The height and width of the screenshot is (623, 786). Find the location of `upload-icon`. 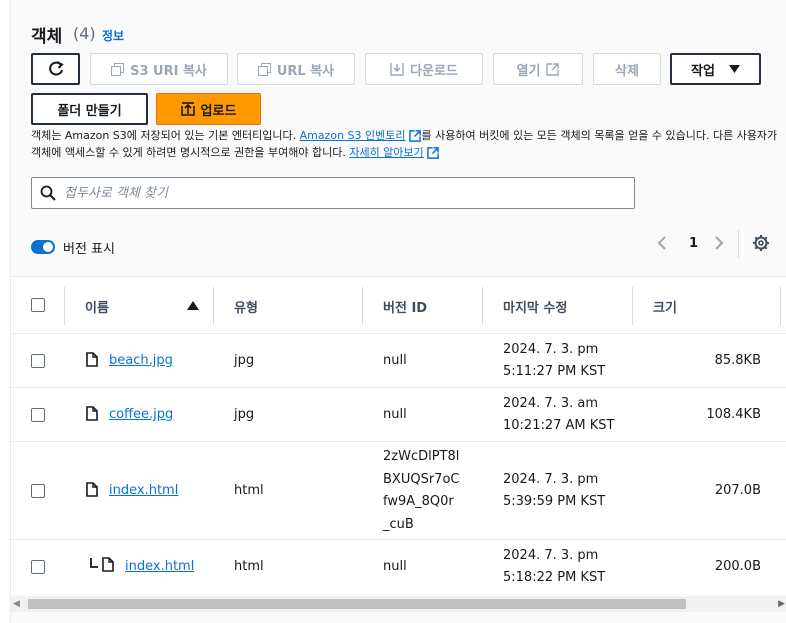

upload-icon is located at coordinates (187, 109).